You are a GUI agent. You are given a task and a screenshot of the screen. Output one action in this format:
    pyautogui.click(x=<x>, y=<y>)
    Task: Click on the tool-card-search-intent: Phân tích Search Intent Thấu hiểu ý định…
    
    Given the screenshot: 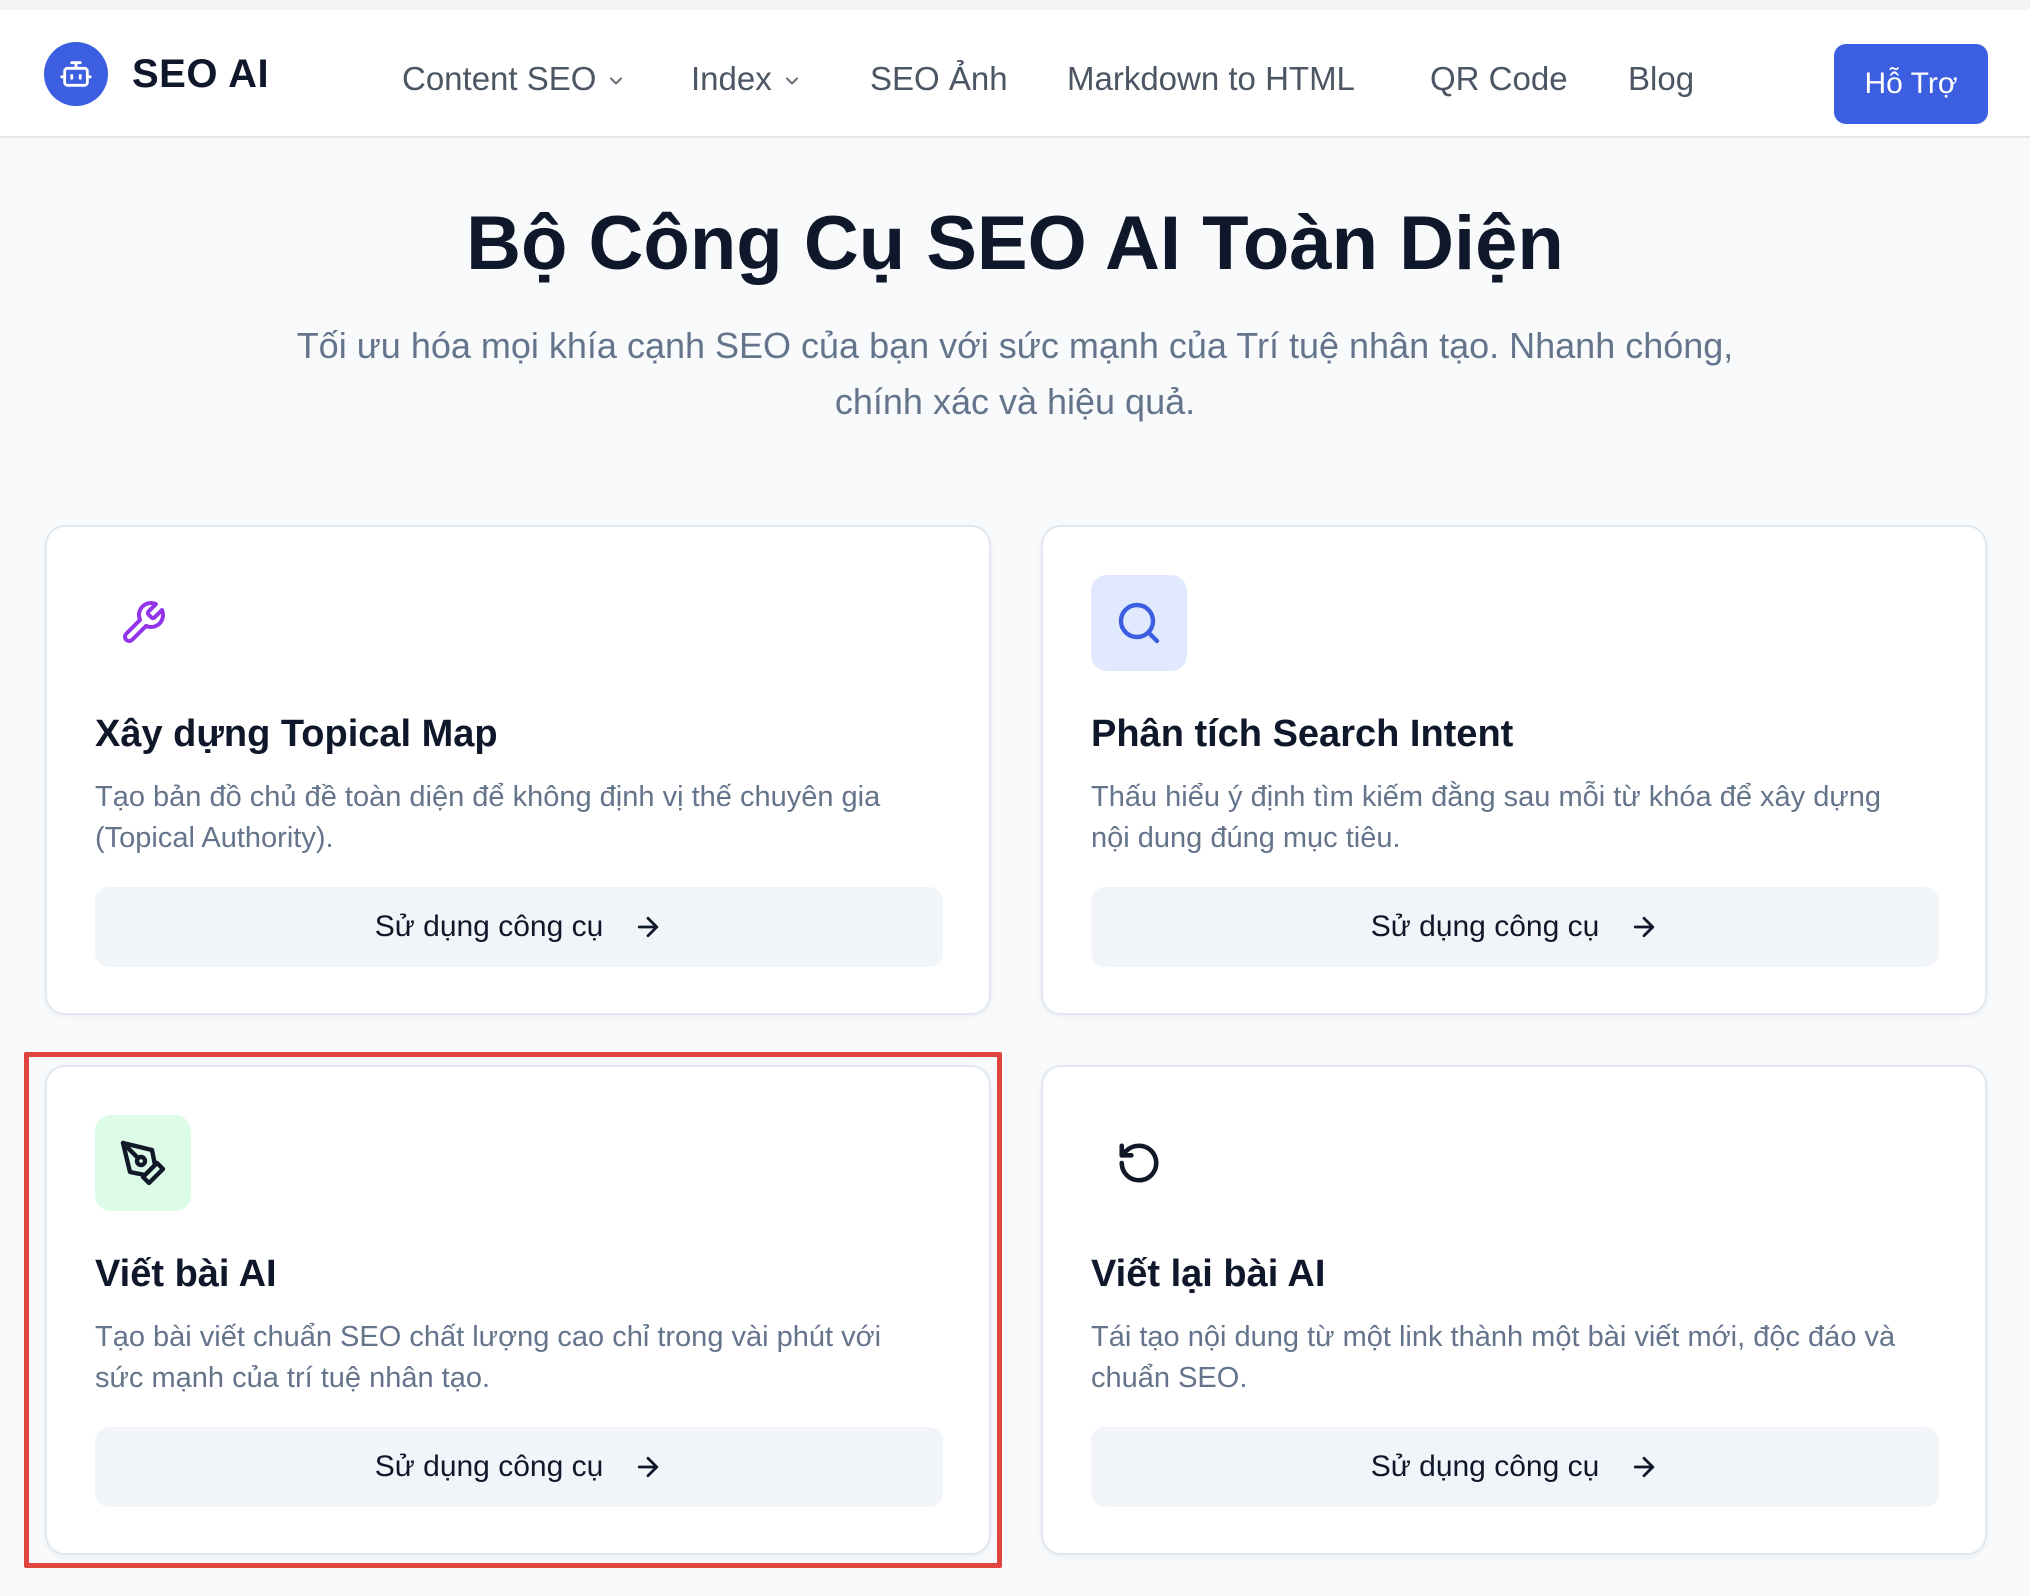 What is the action you would take?
    pyautogui.click(x=1514, y=770)
    